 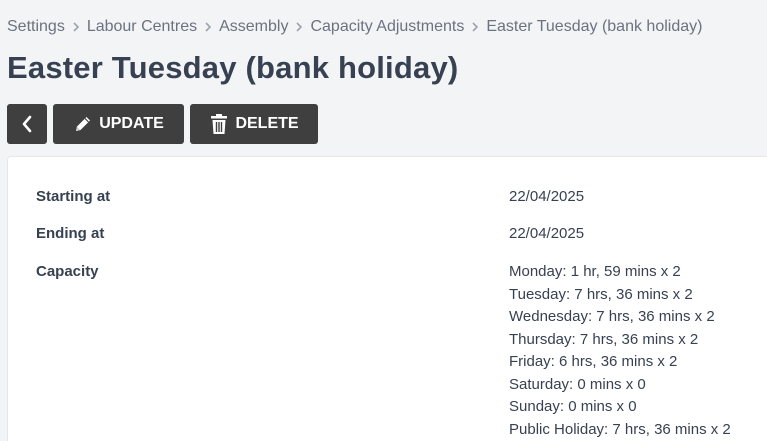 I want to click on update-button: UPDATE, so click(x=118, y=124).